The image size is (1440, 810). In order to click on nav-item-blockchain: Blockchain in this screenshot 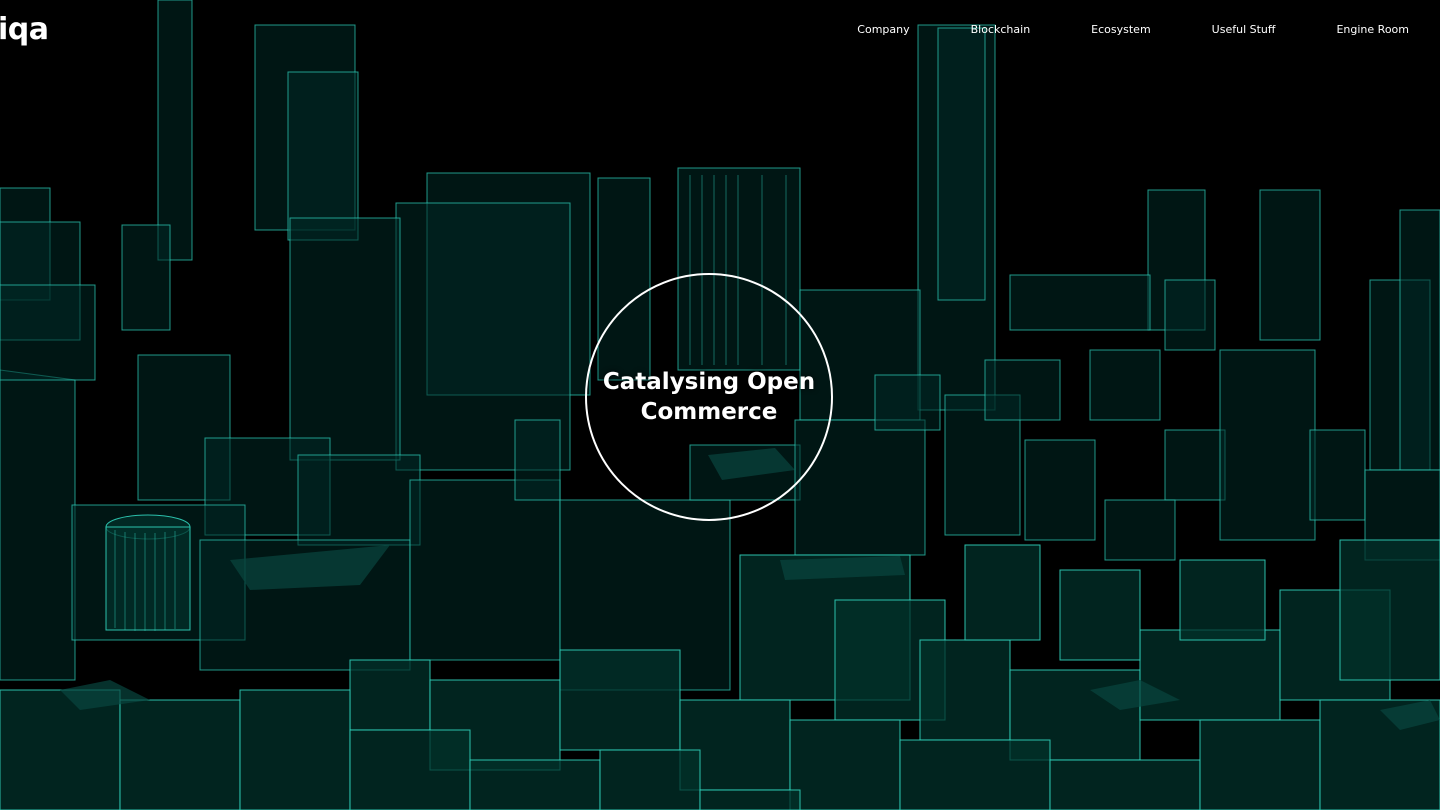, I will do `click(1001, 30)`.